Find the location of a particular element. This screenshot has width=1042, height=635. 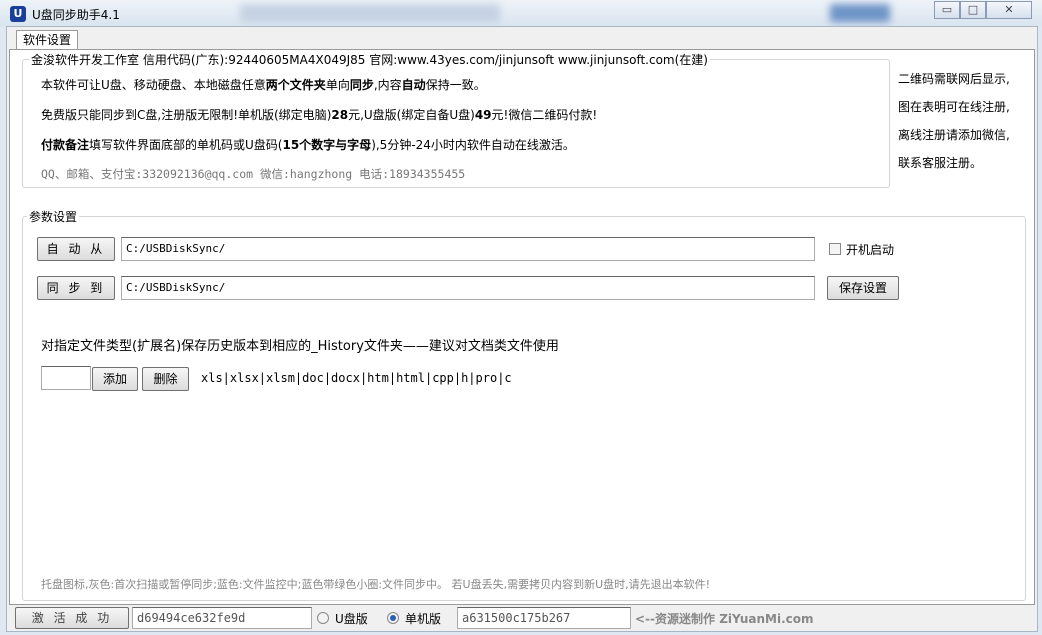

add-extension-button: 添加 is located at coordinates (115, 379).